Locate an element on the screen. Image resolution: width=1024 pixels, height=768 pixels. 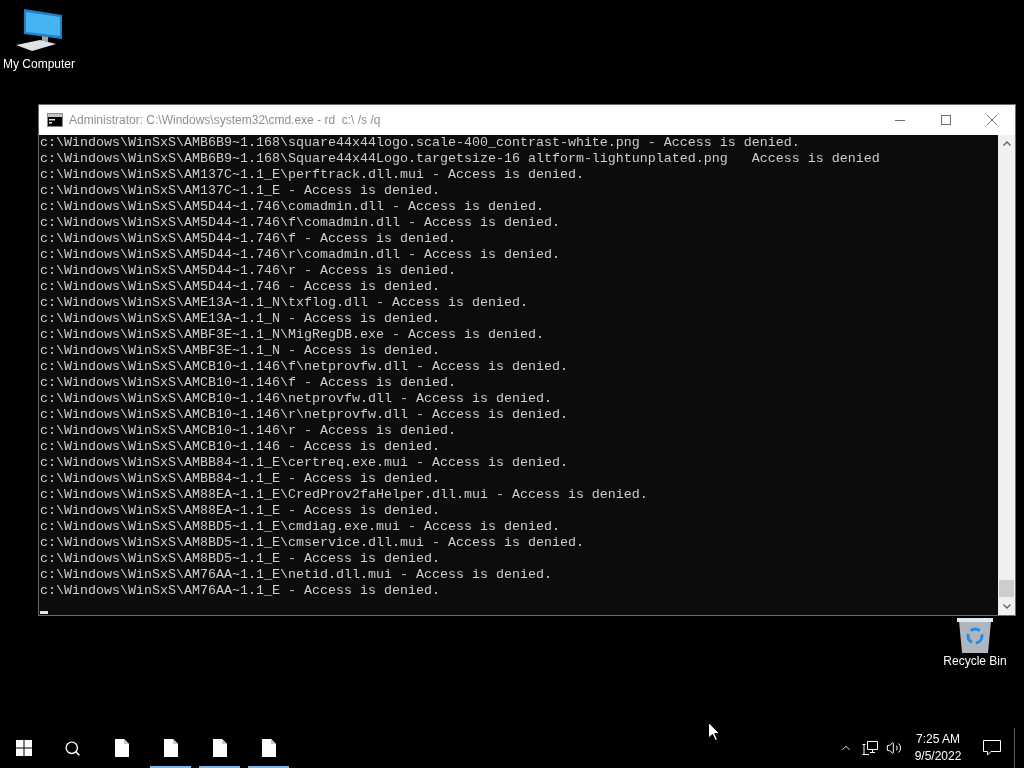
speech-bubble-icon is located at coordinates (992, 748).